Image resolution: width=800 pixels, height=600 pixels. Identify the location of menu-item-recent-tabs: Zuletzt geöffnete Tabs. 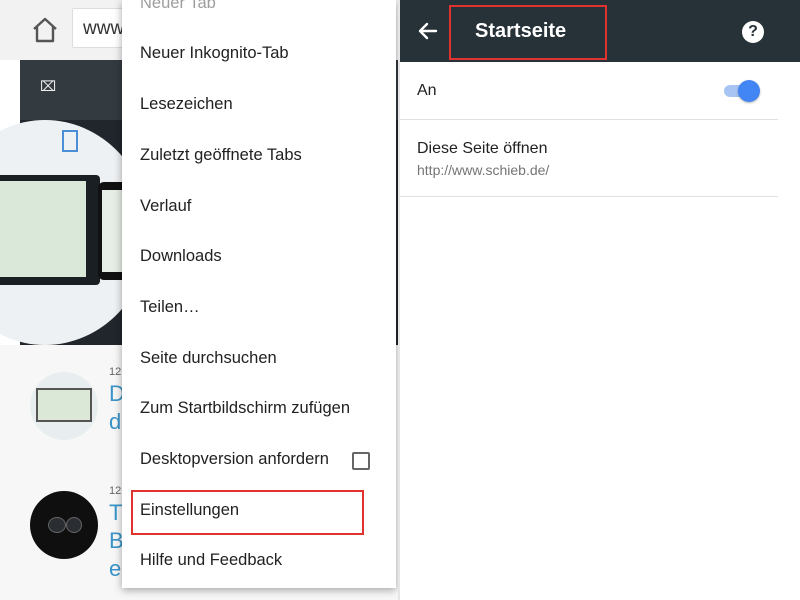
(259, 157).